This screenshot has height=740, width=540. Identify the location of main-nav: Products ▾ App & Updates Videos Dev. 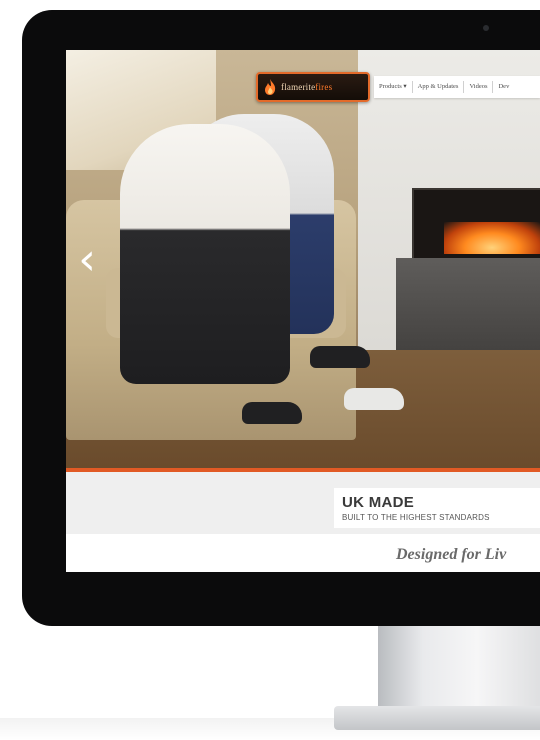
(457, 87).